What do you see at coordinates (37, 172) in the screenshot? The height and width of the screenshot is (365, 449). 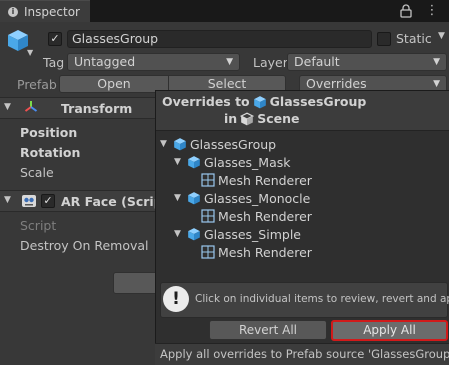 I see `scale-label: Scale` at bounding box center [37, 172].